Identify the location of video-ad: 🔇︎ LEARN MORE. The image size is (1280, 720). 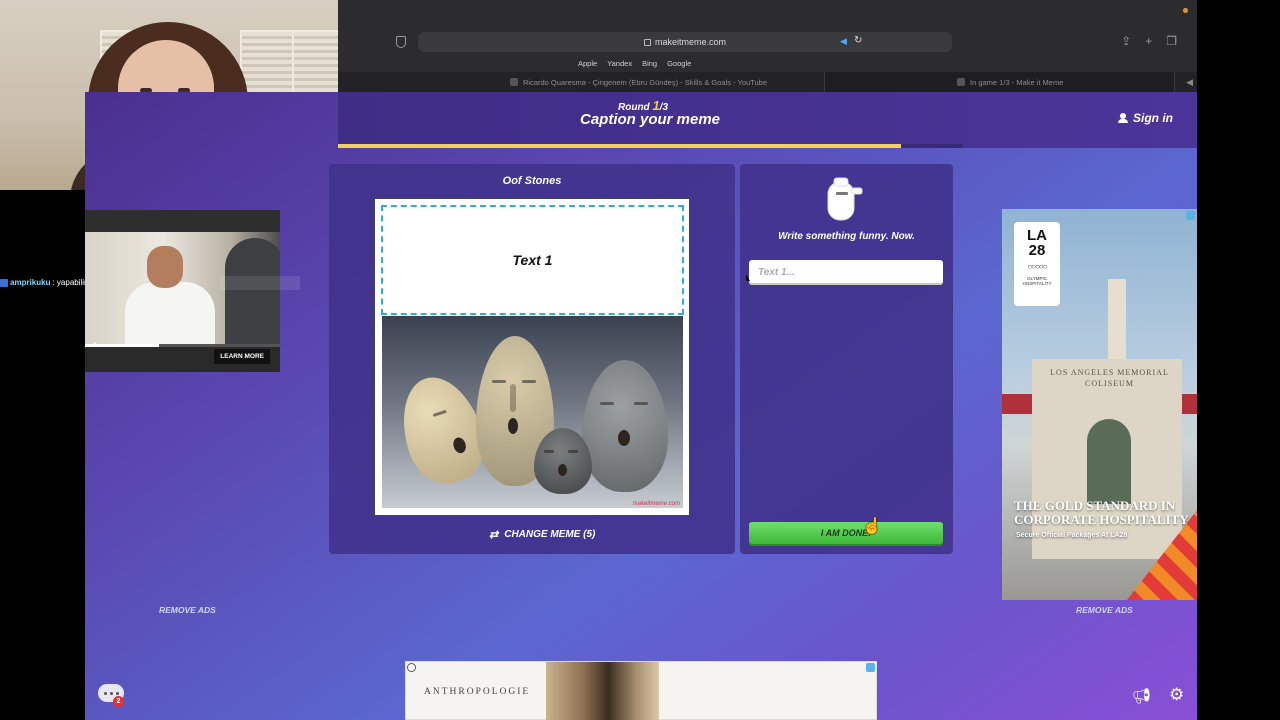
(182, 291).